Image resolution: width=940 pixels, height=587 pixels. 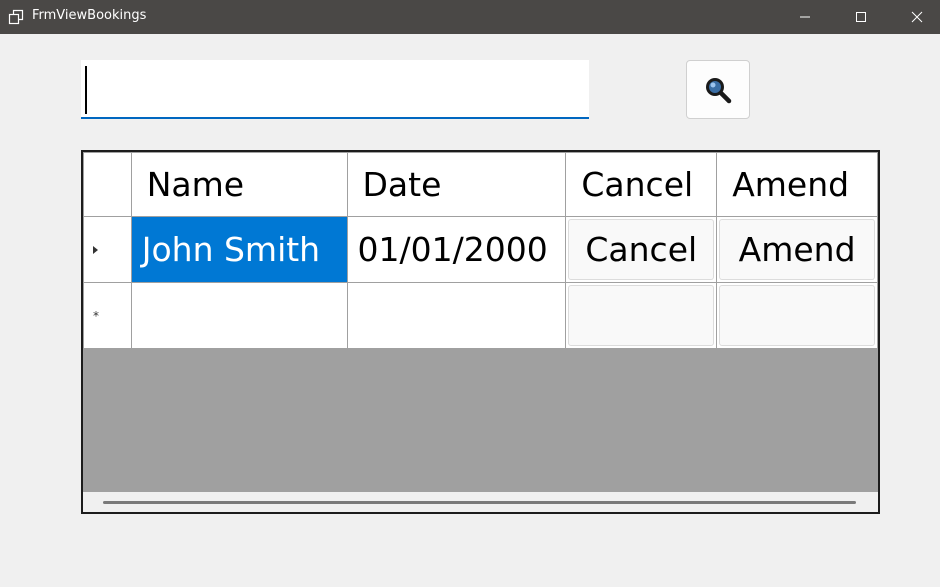 I want to click on close-button, so click(x=917, y=17).